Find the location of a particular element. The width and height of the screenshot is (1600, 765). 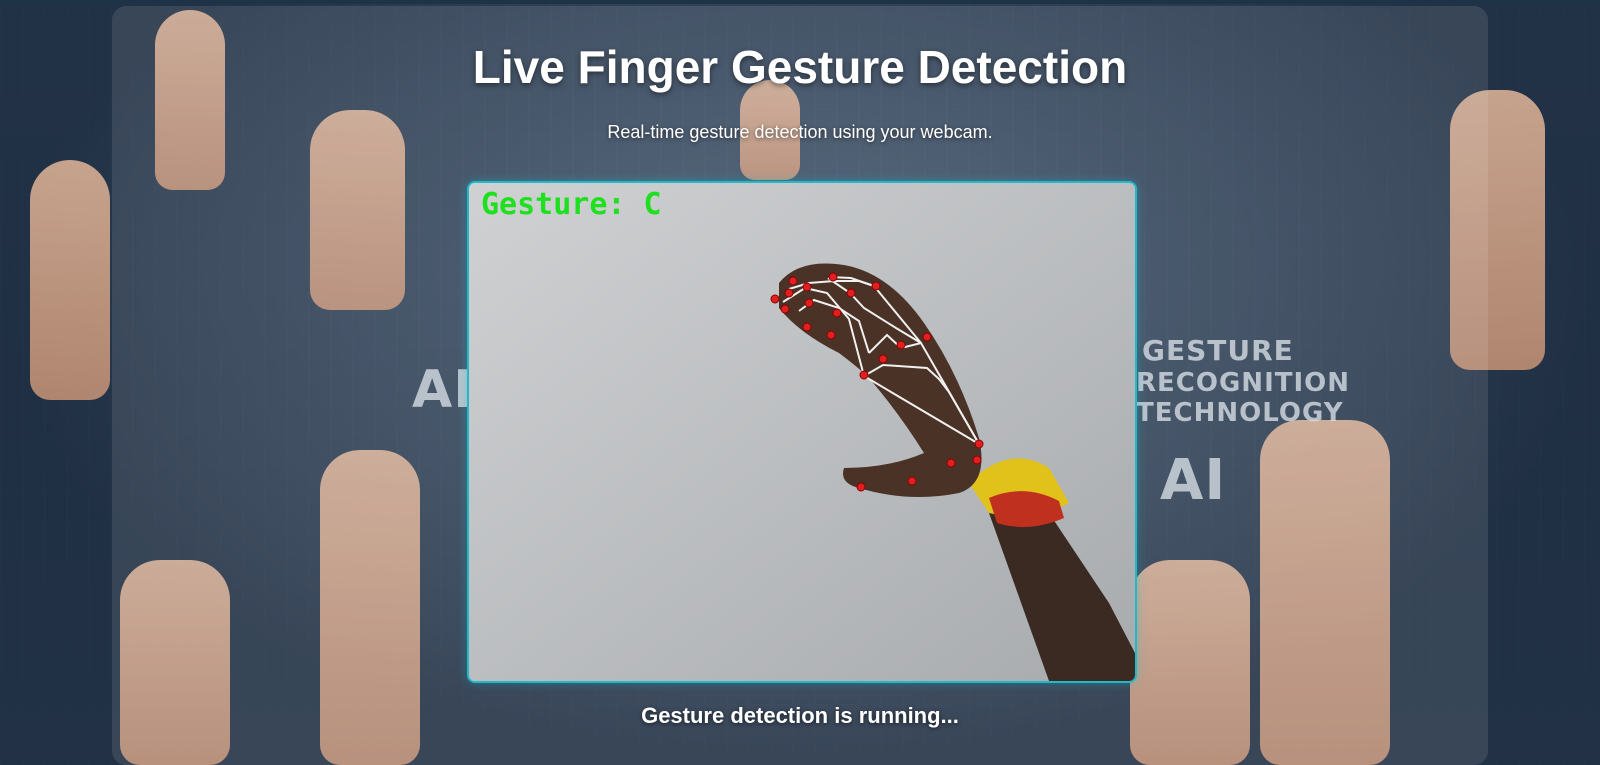

page-title: Live Finger Gesture Detection is located at coordinates (800, 67).